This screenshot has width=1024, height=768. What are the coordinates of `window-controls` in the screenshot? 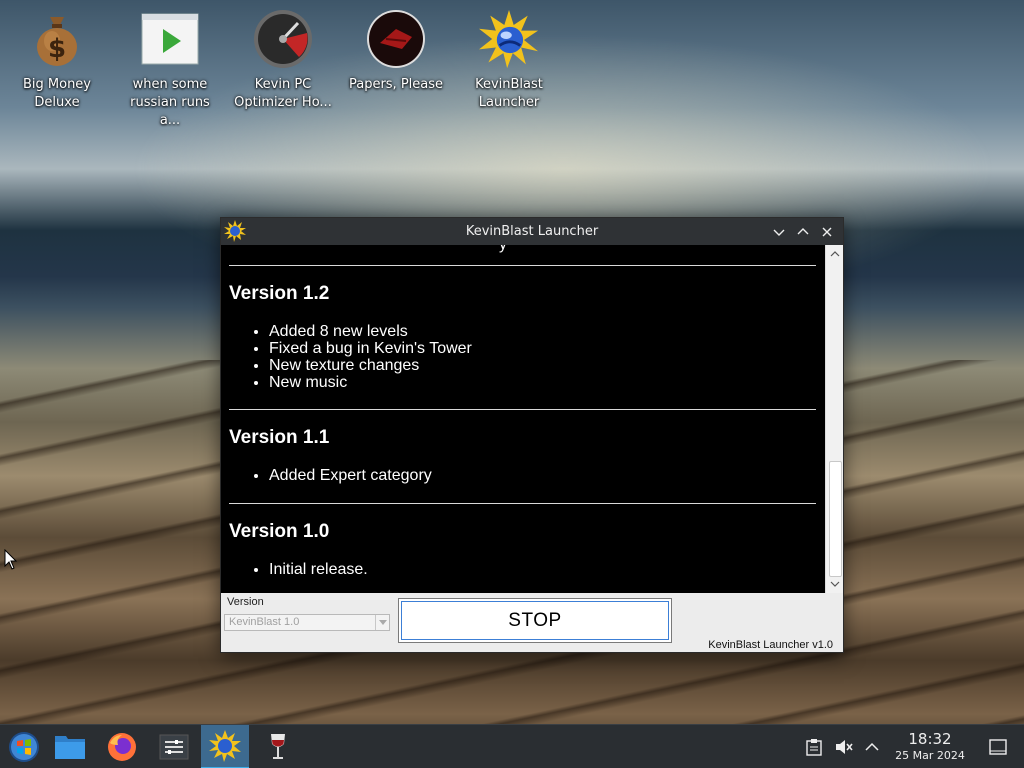 It's located at (803, 231).